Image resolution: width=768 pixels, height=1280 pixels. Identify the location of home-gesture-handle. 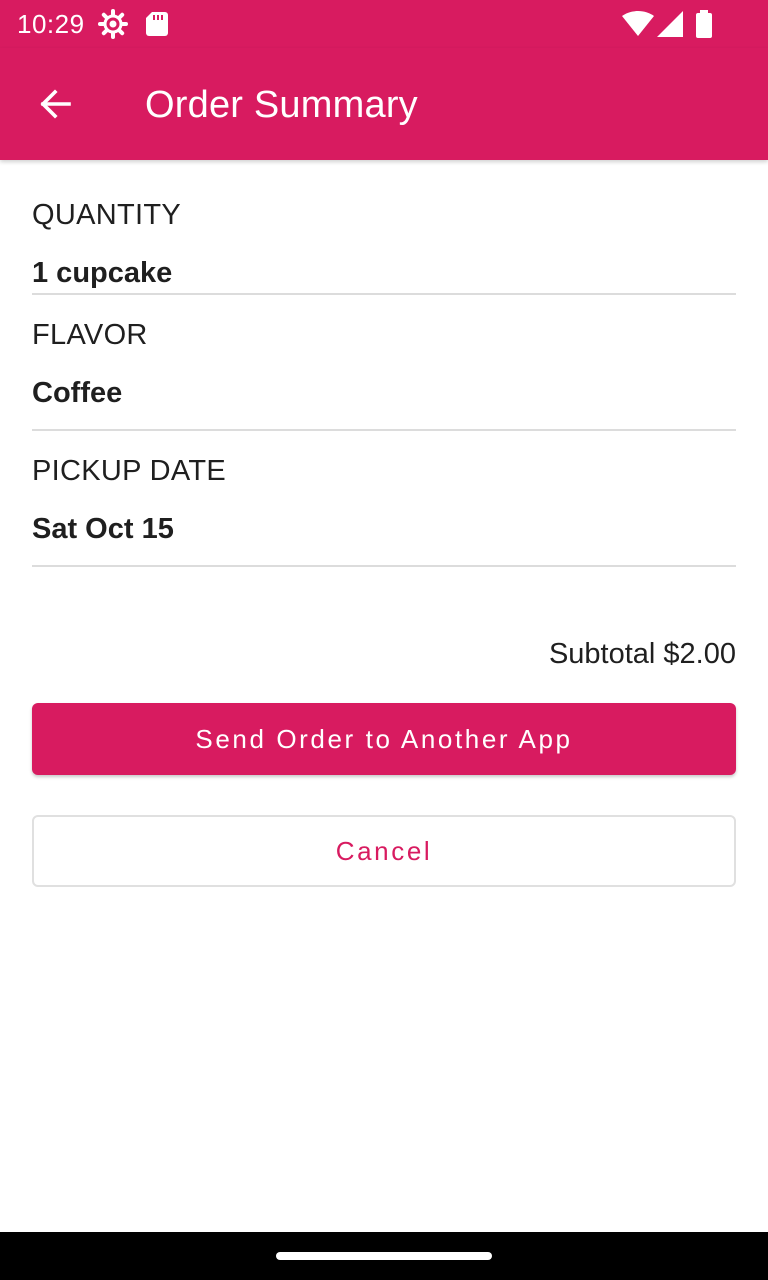
(384, 1256).